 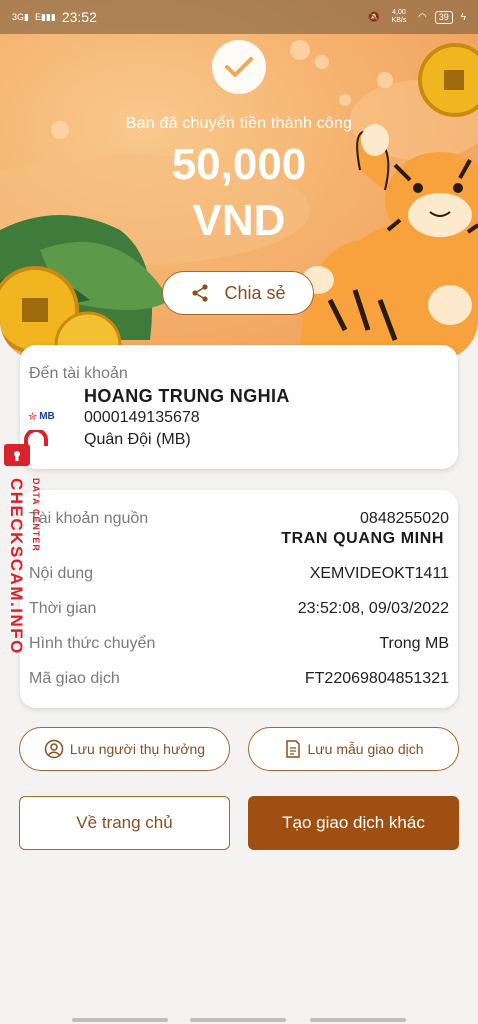 What do you see at coordinates (142, 417) in the screenshot?
I see `recipient-account: 0000149135678` at bounding box center [142, 417].